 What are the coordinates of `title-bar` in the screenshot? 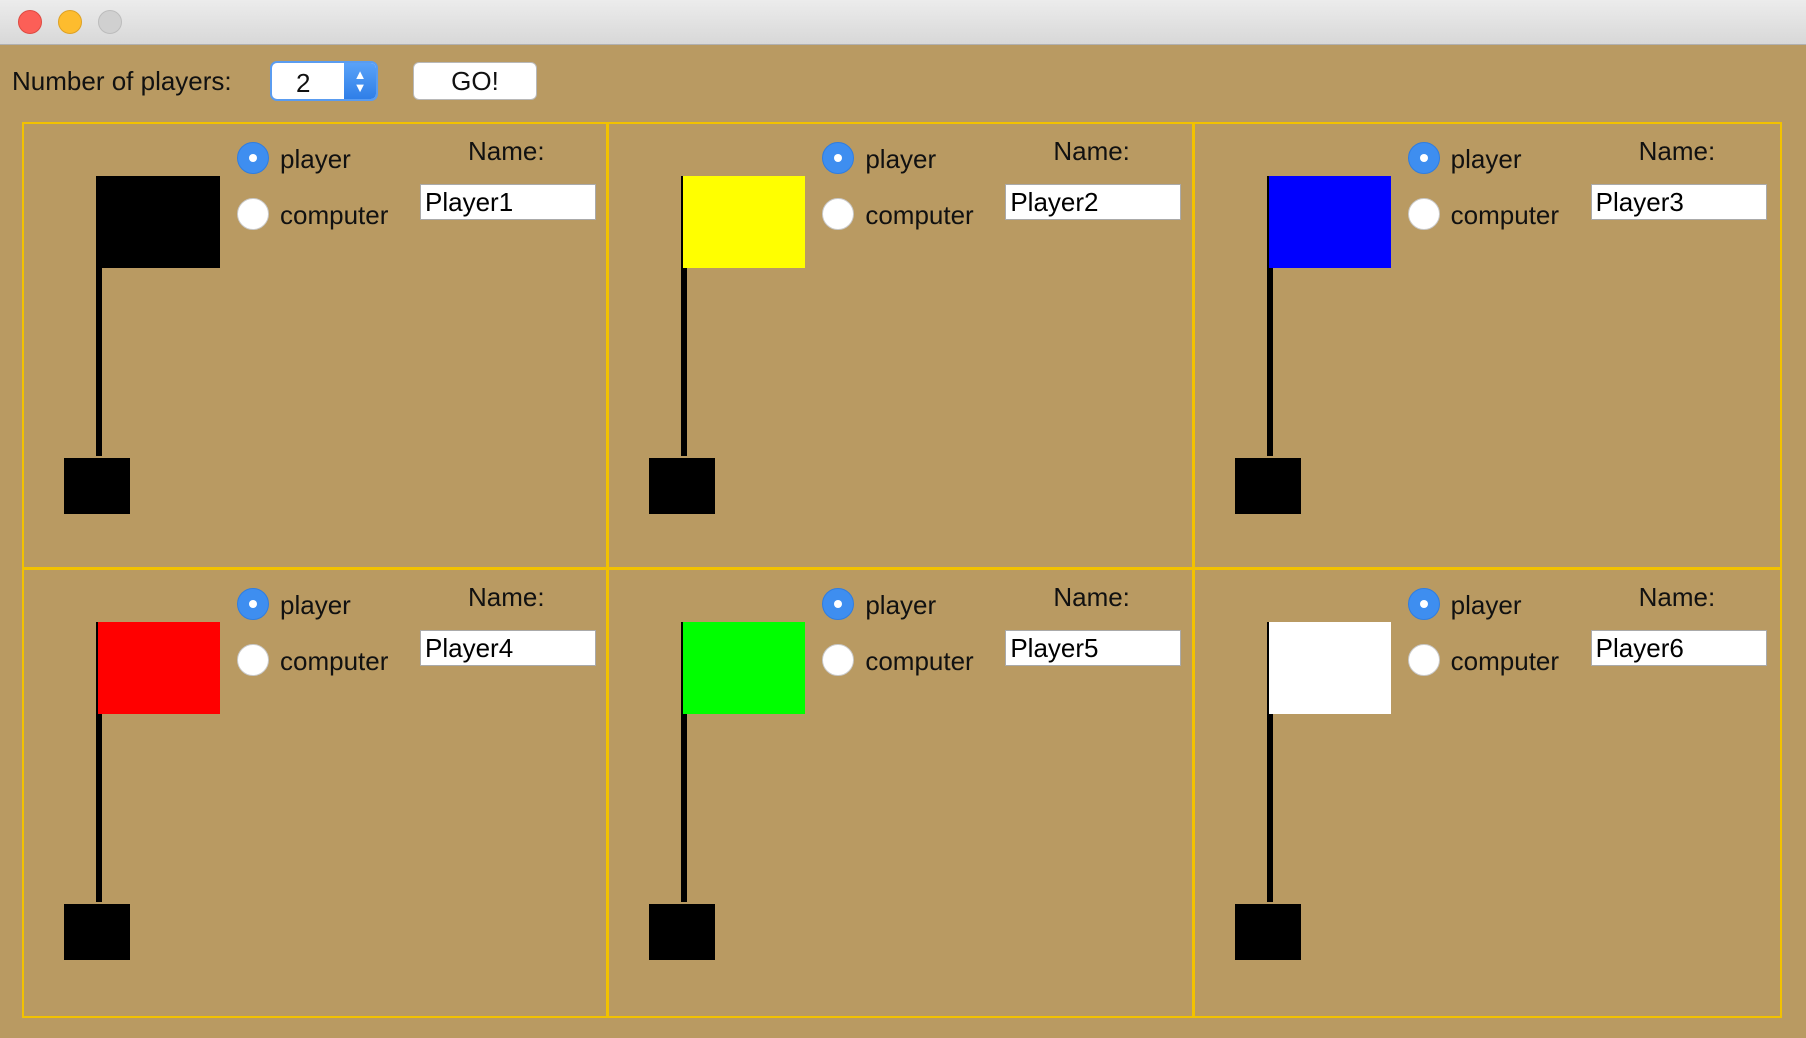 It's located at (903, 22).